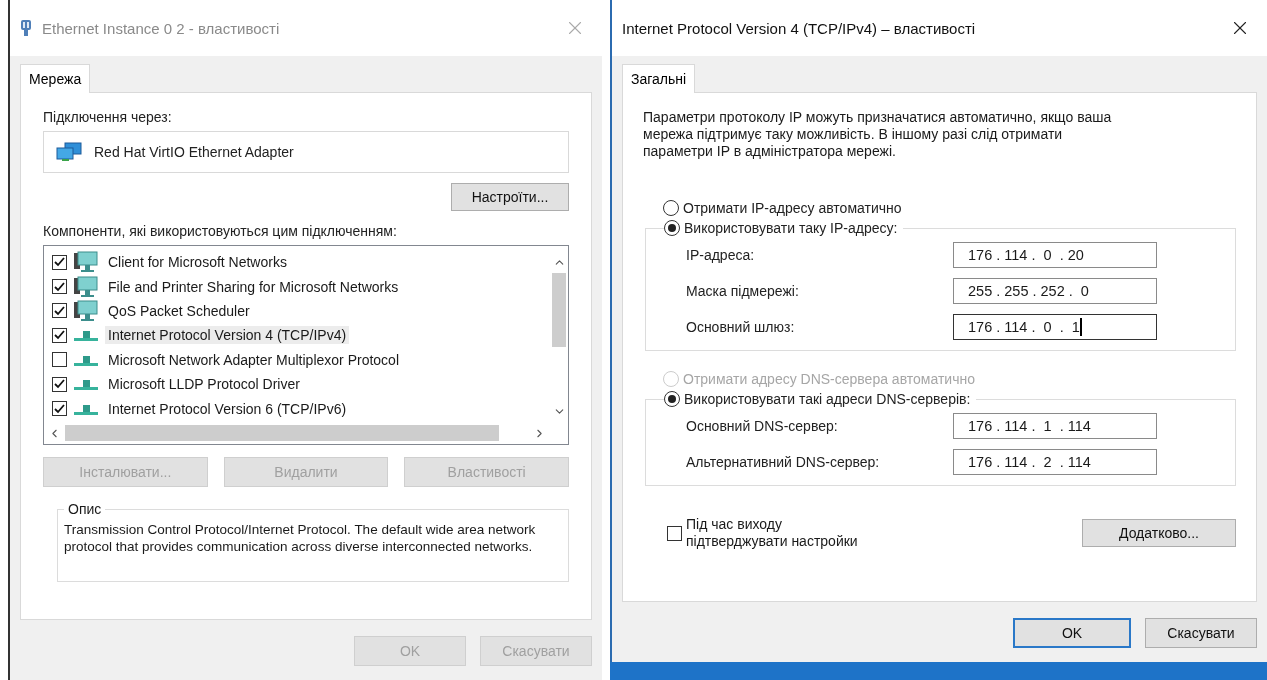  I want to click on window-title: Ethernet Instance 0 2 - властивості, so click(161, 28).